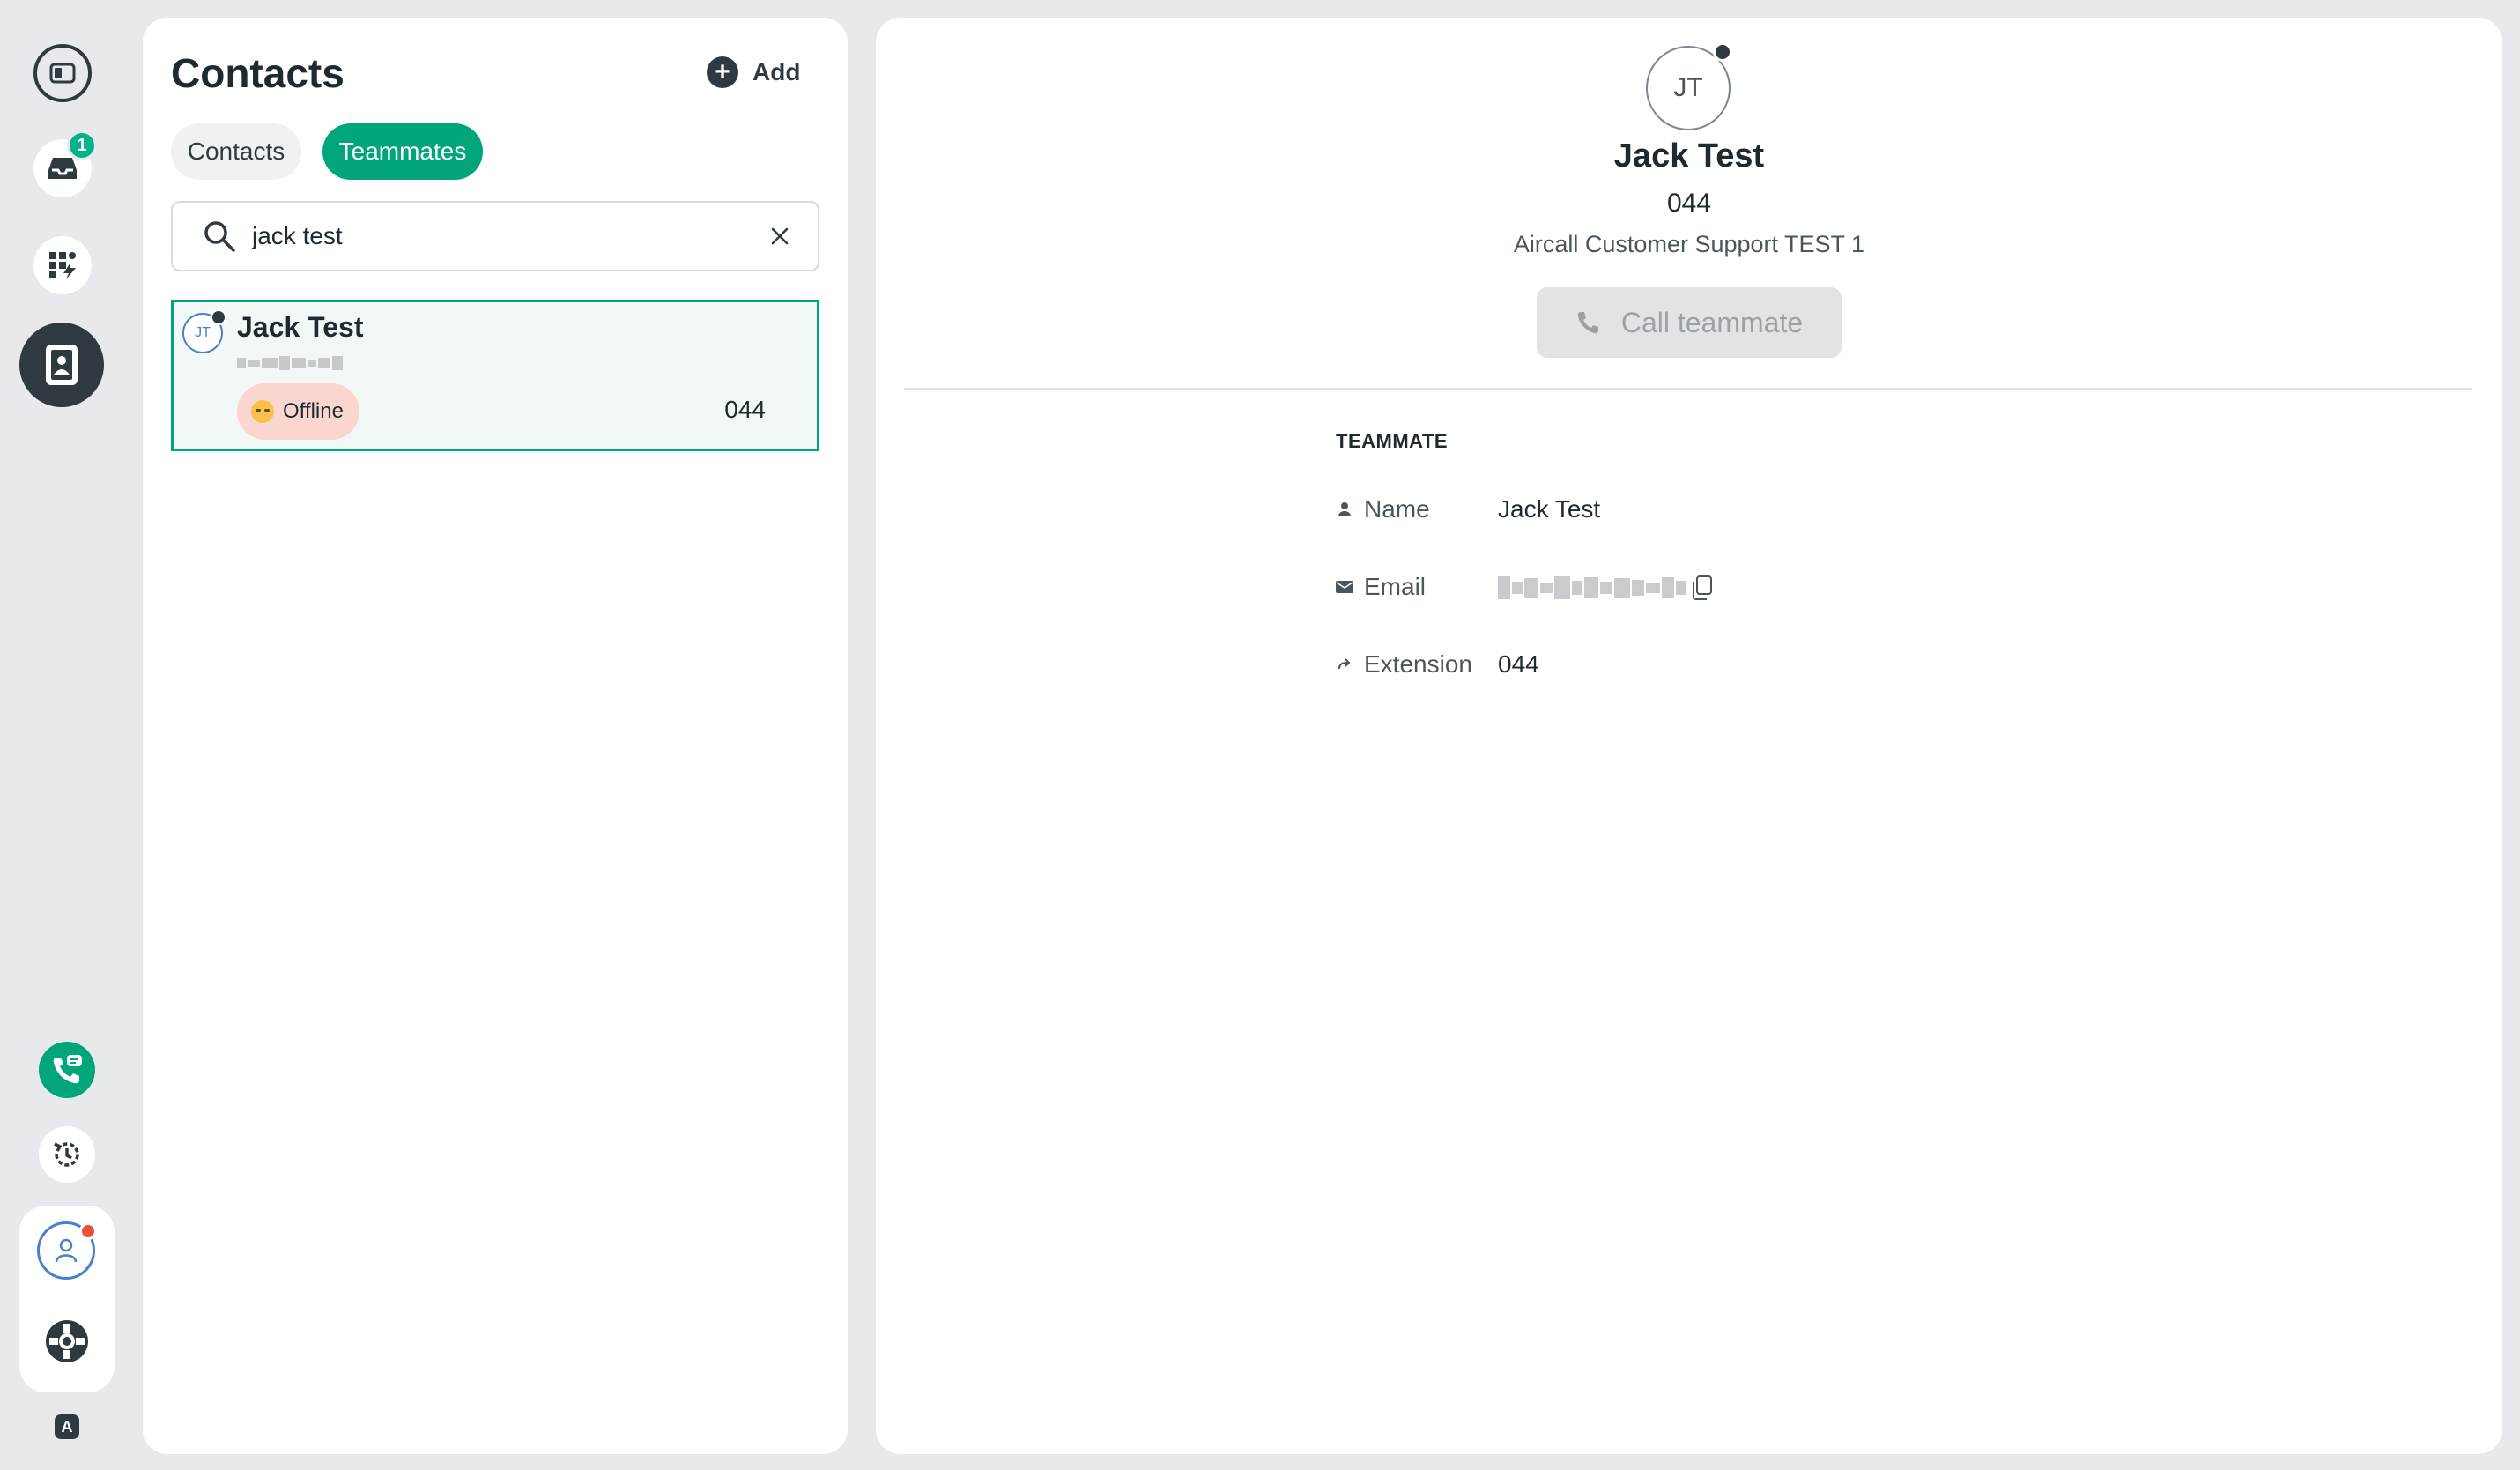  I want to click on add-contact-button: + Add, so click(753, 72).